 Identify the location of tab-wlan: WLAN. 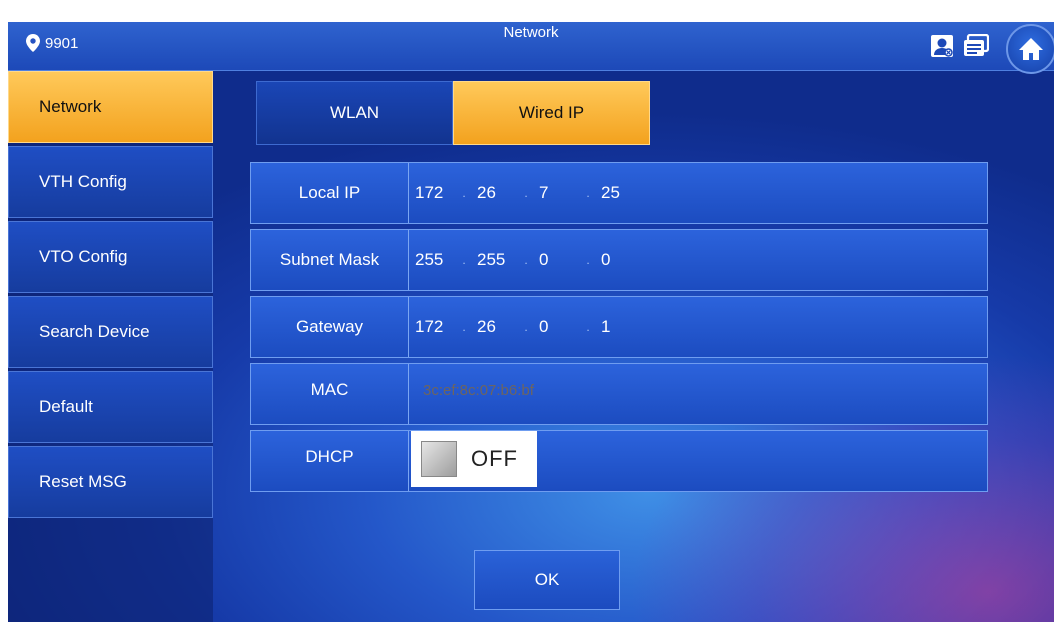
(354, 113).